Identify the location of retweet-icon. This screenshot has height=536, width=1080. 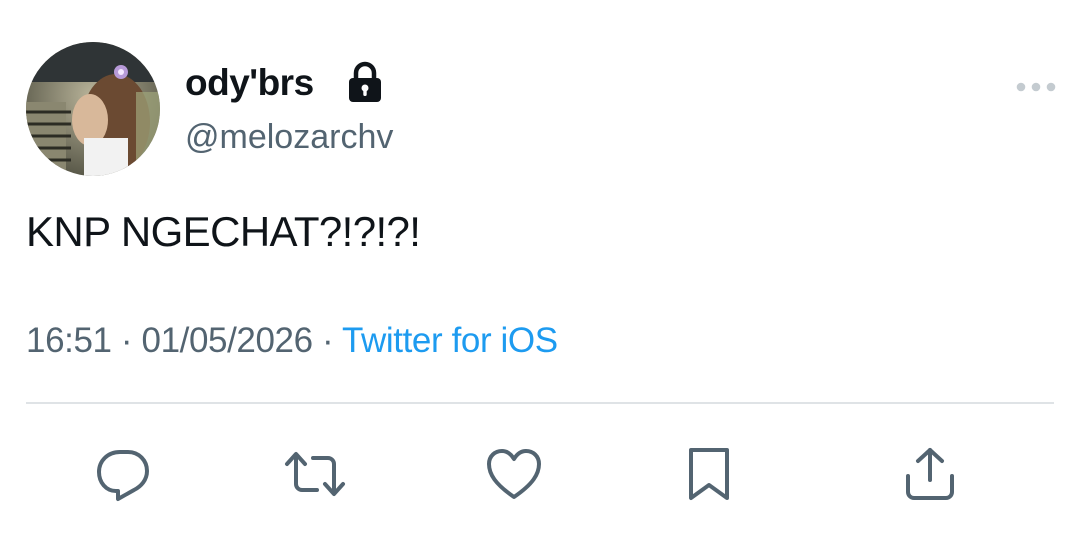
(315, 474).